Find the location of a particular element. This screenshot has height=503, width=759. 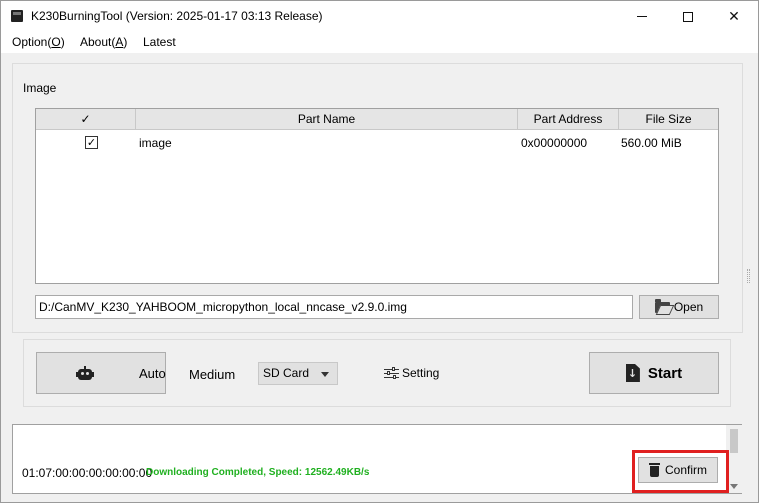

trash-icon is located at coordinates (654, 470).